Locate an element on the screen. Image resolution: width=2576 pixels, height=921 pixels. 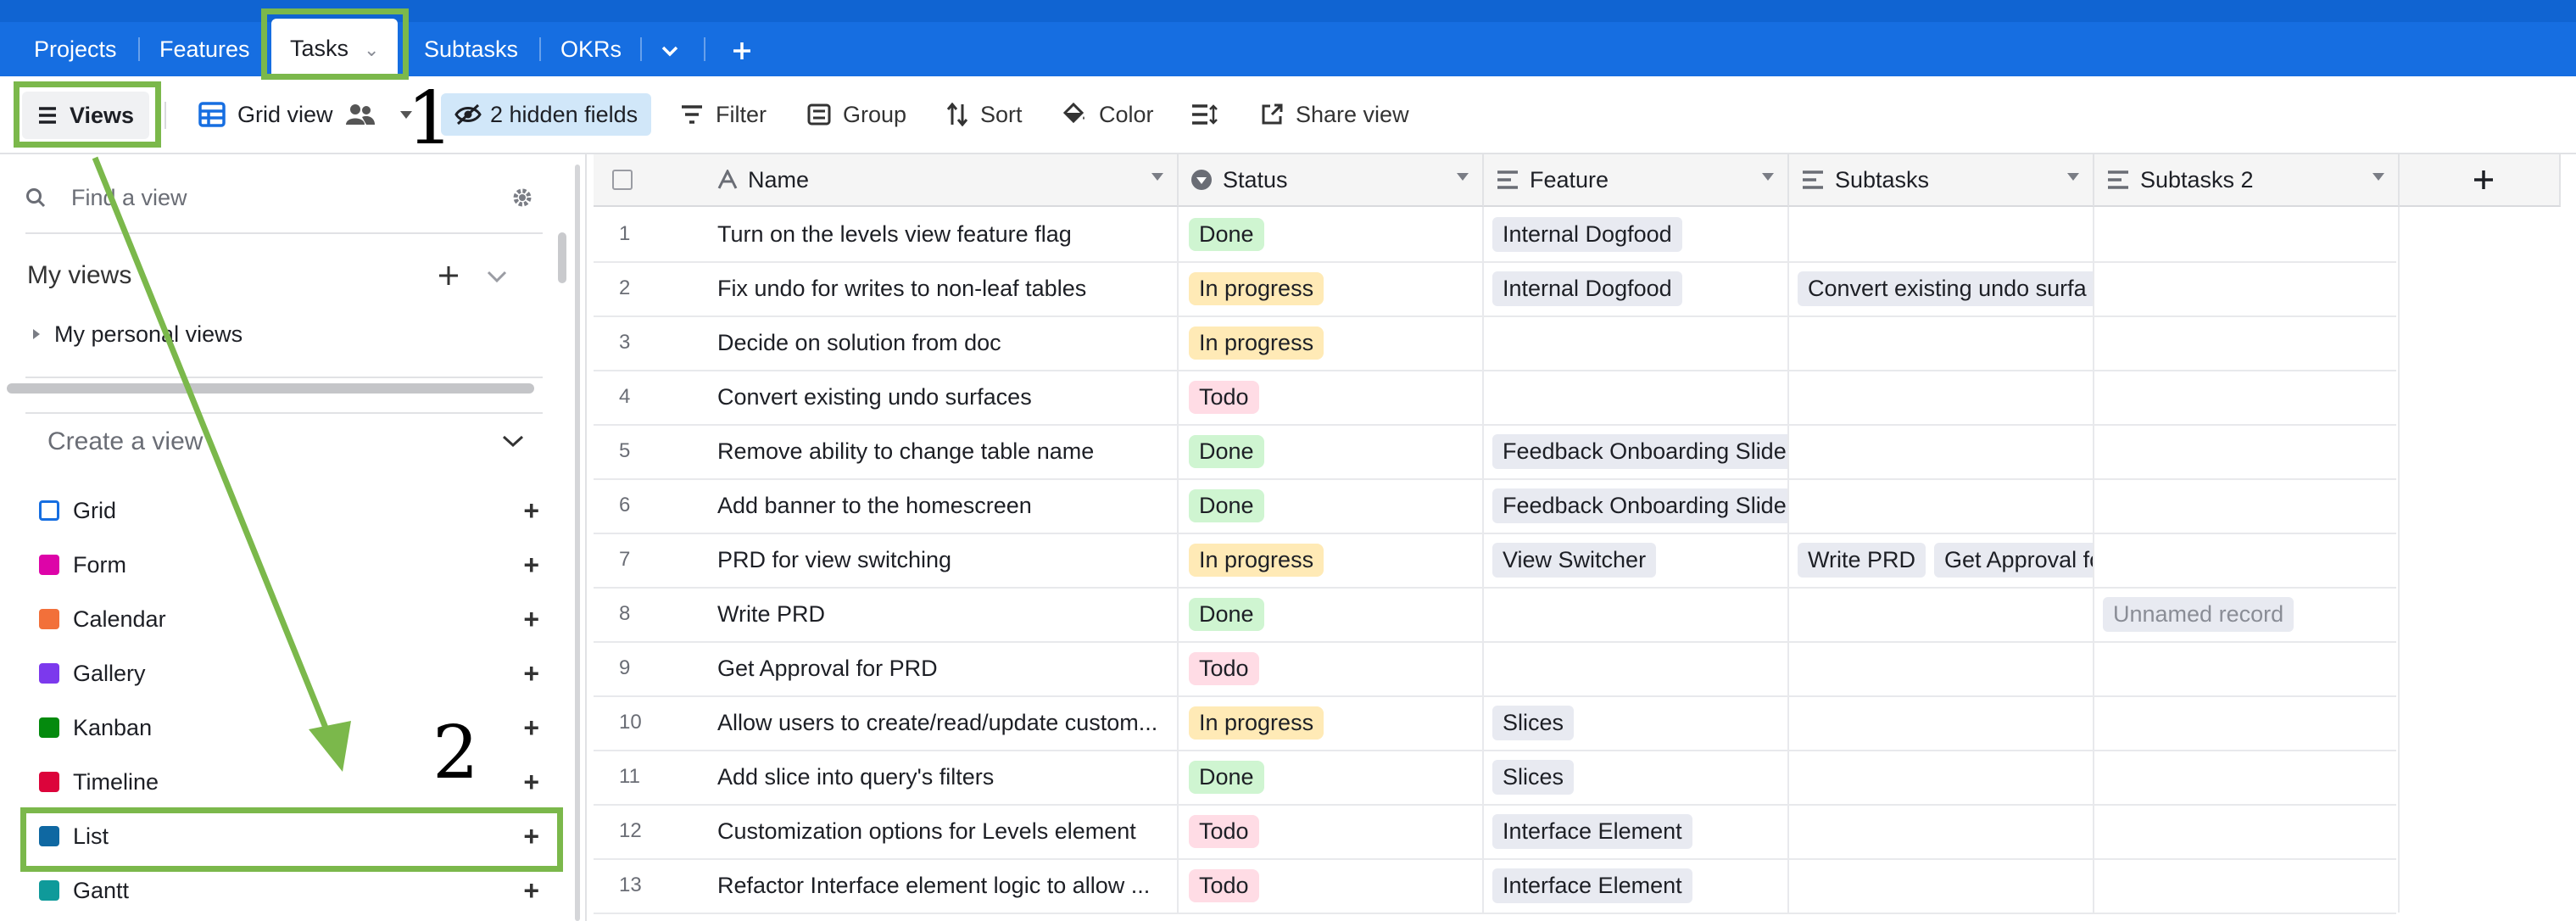
annotation-arrow is located at coordinates (221, 464).